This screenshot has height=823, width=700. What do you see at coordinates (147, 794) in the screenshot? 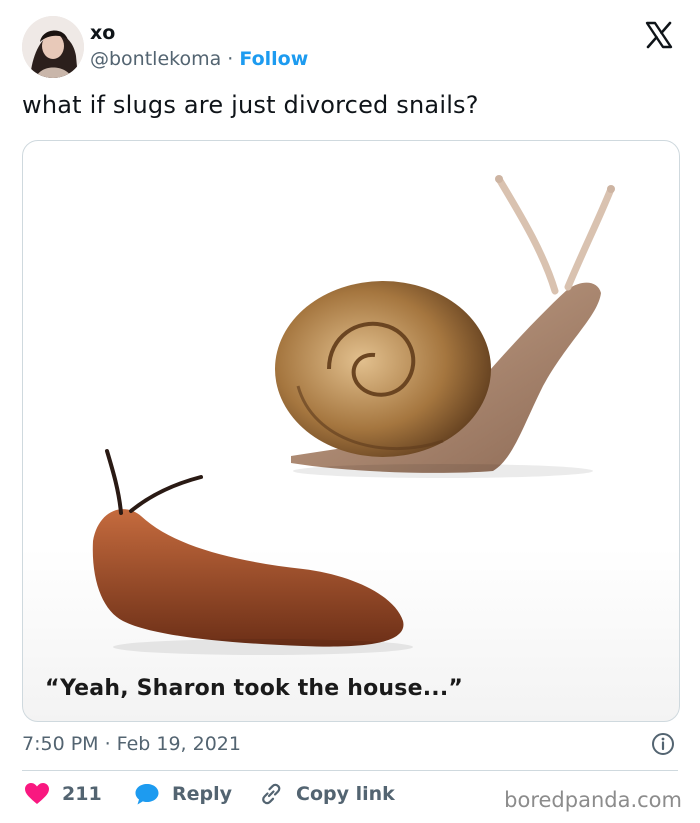
I see `speech-bubble-icon` at bounding box center [147, 794].